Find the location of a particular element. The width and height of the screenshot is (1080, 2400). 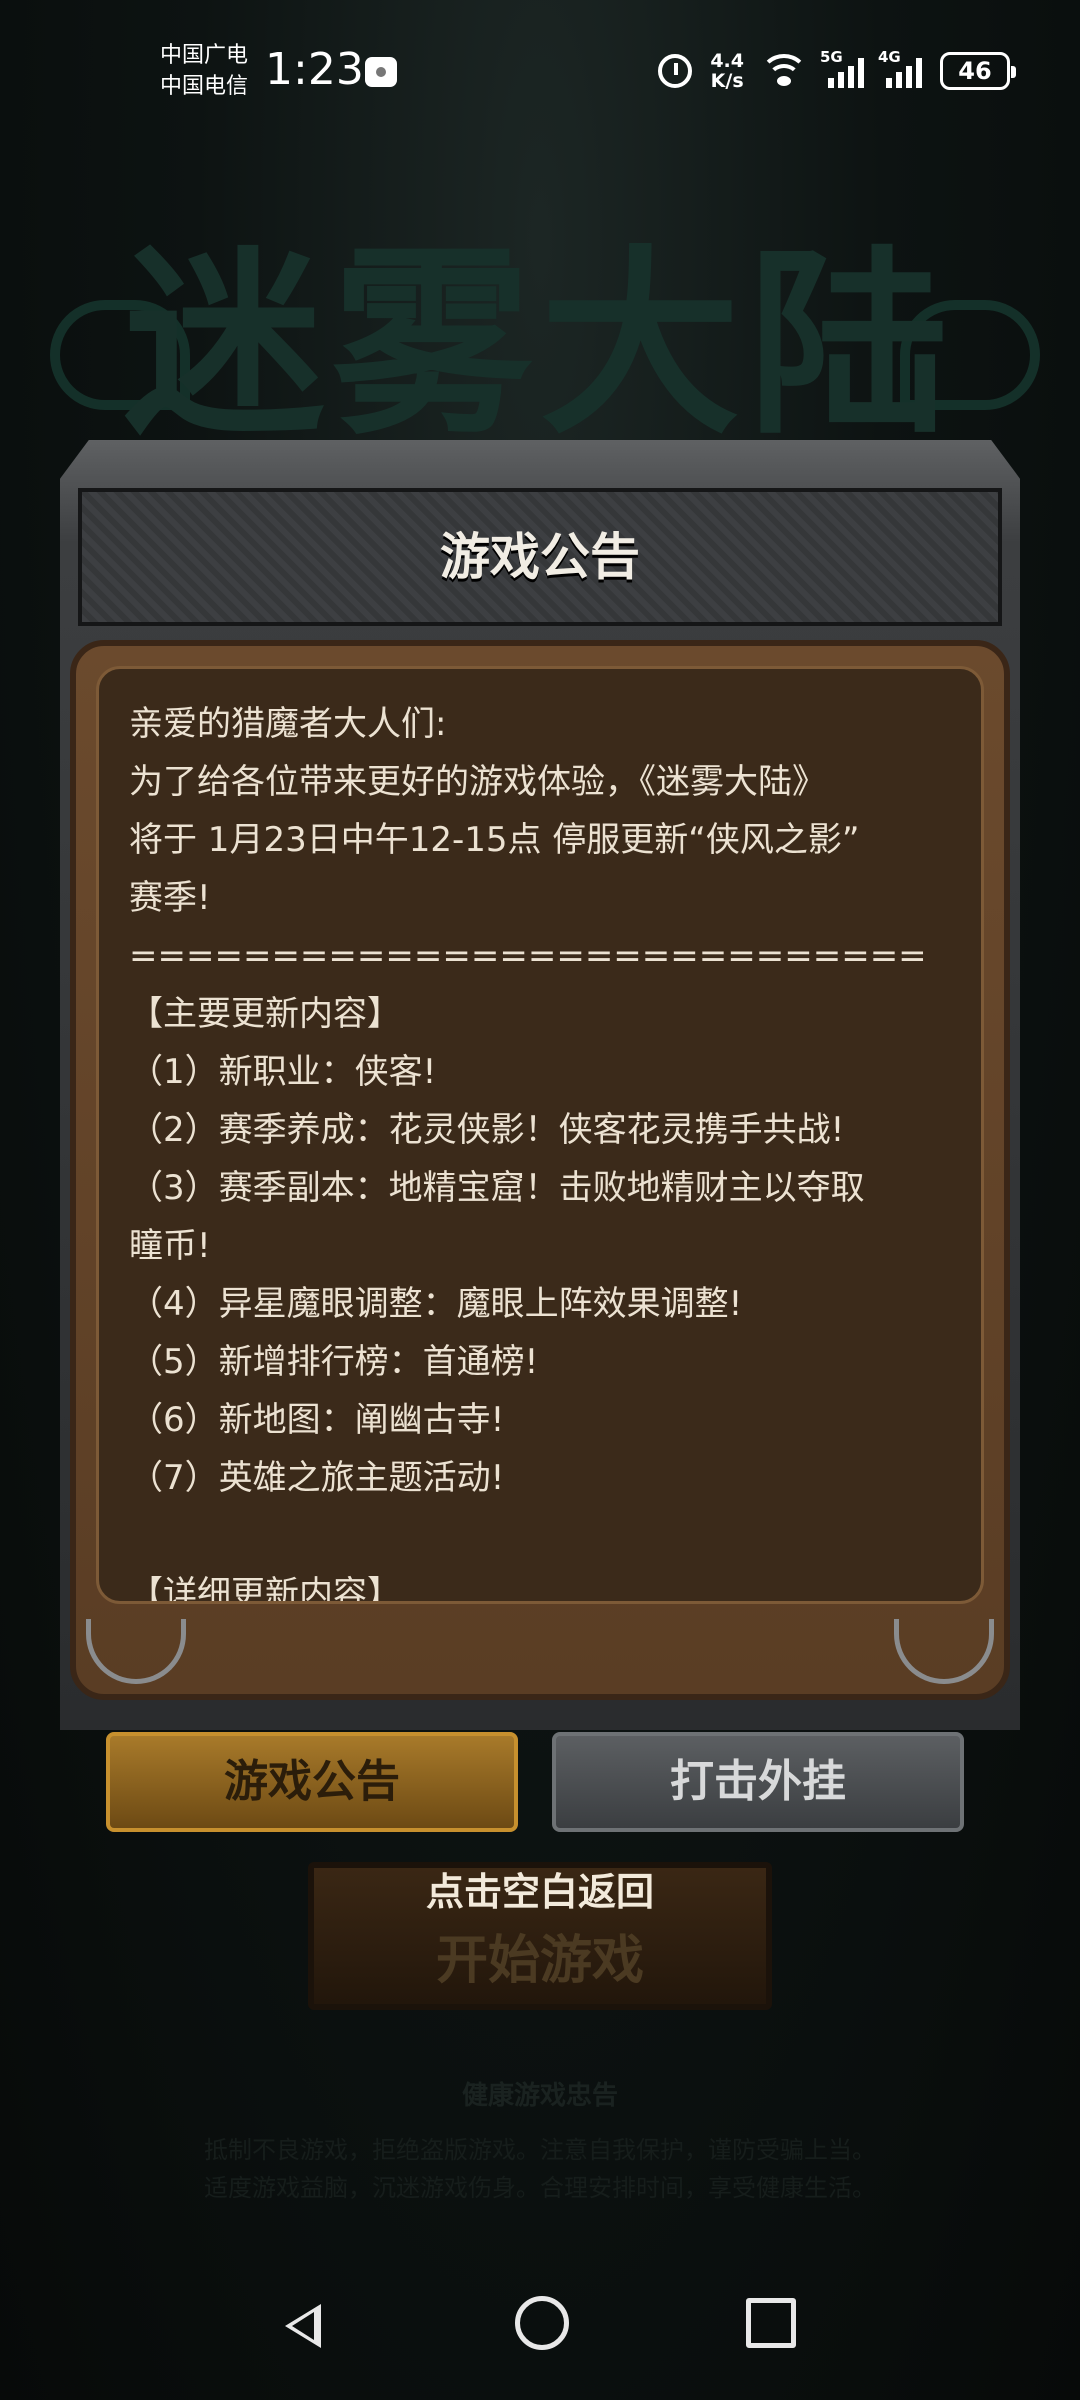

navigation-bar is located at coordinates (540, 2340).